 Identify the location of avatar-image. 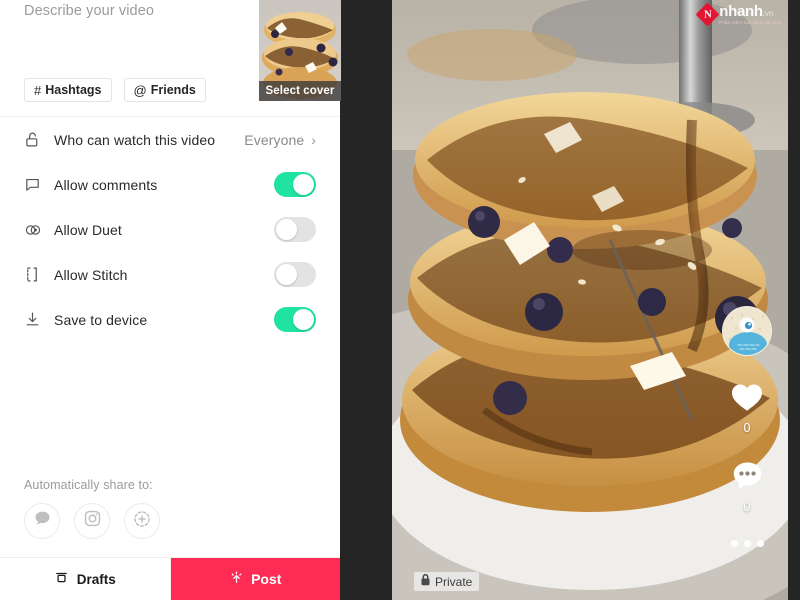
(747, 331).